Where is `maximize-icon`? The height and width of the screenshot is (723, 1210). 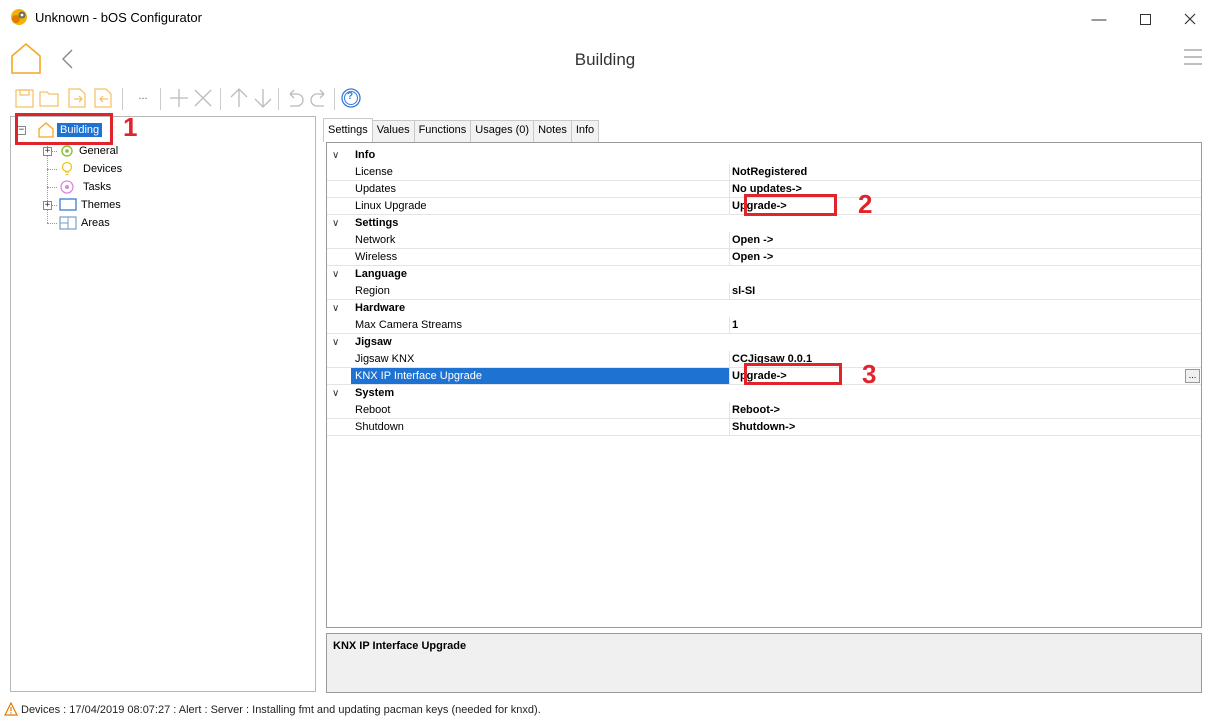
maximize-icon is located at coordinates (1145, 19).